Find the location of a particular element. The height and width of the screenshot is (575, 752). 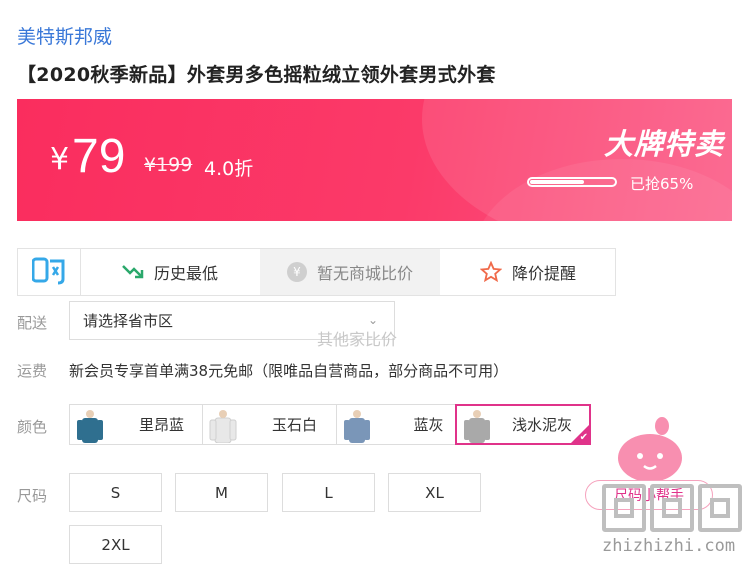

size-option-2xl: 2XL is located at coordinates (115, 544).